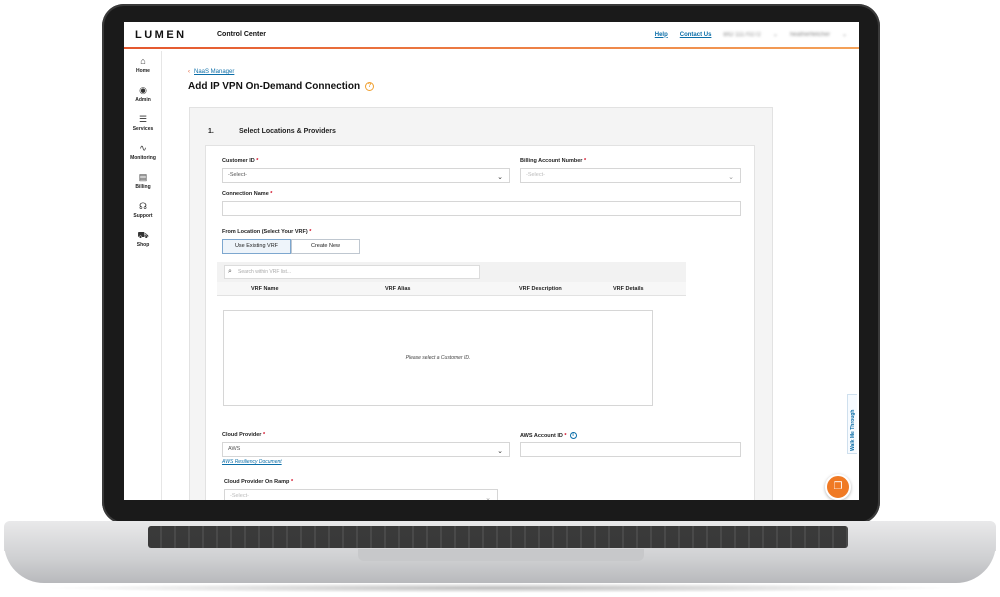 The height and width of the screenshot is (597, 1000). Describe the element at coordinates (256, 246) in the screenshot. I see `use-existing-vrf-button: Use Existing VRF` at that location.